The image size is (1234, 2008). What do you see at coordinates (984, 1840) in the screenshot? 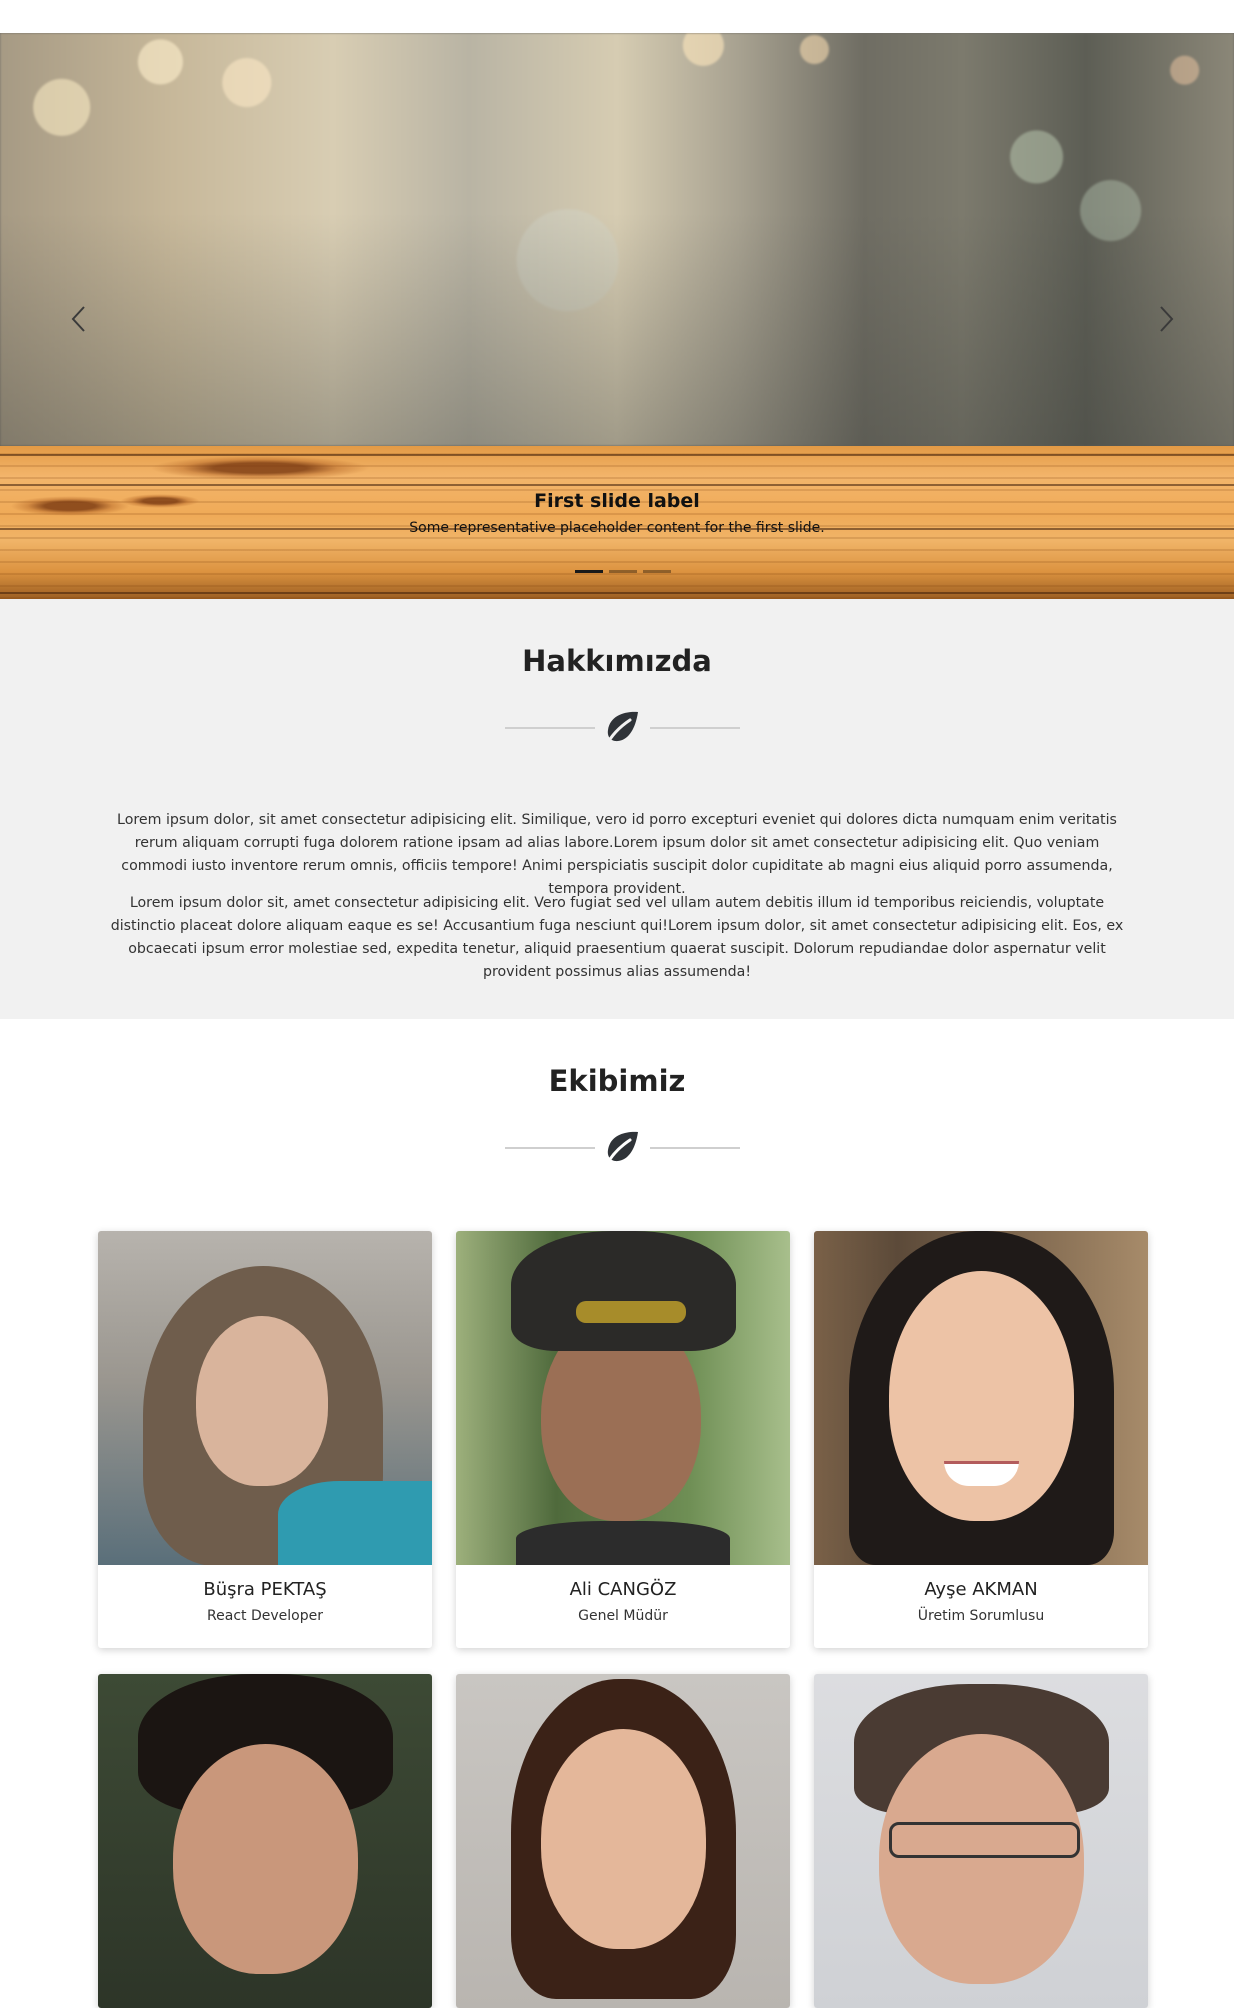
I see `photo-glasses` at bounding box center [984, 1840].